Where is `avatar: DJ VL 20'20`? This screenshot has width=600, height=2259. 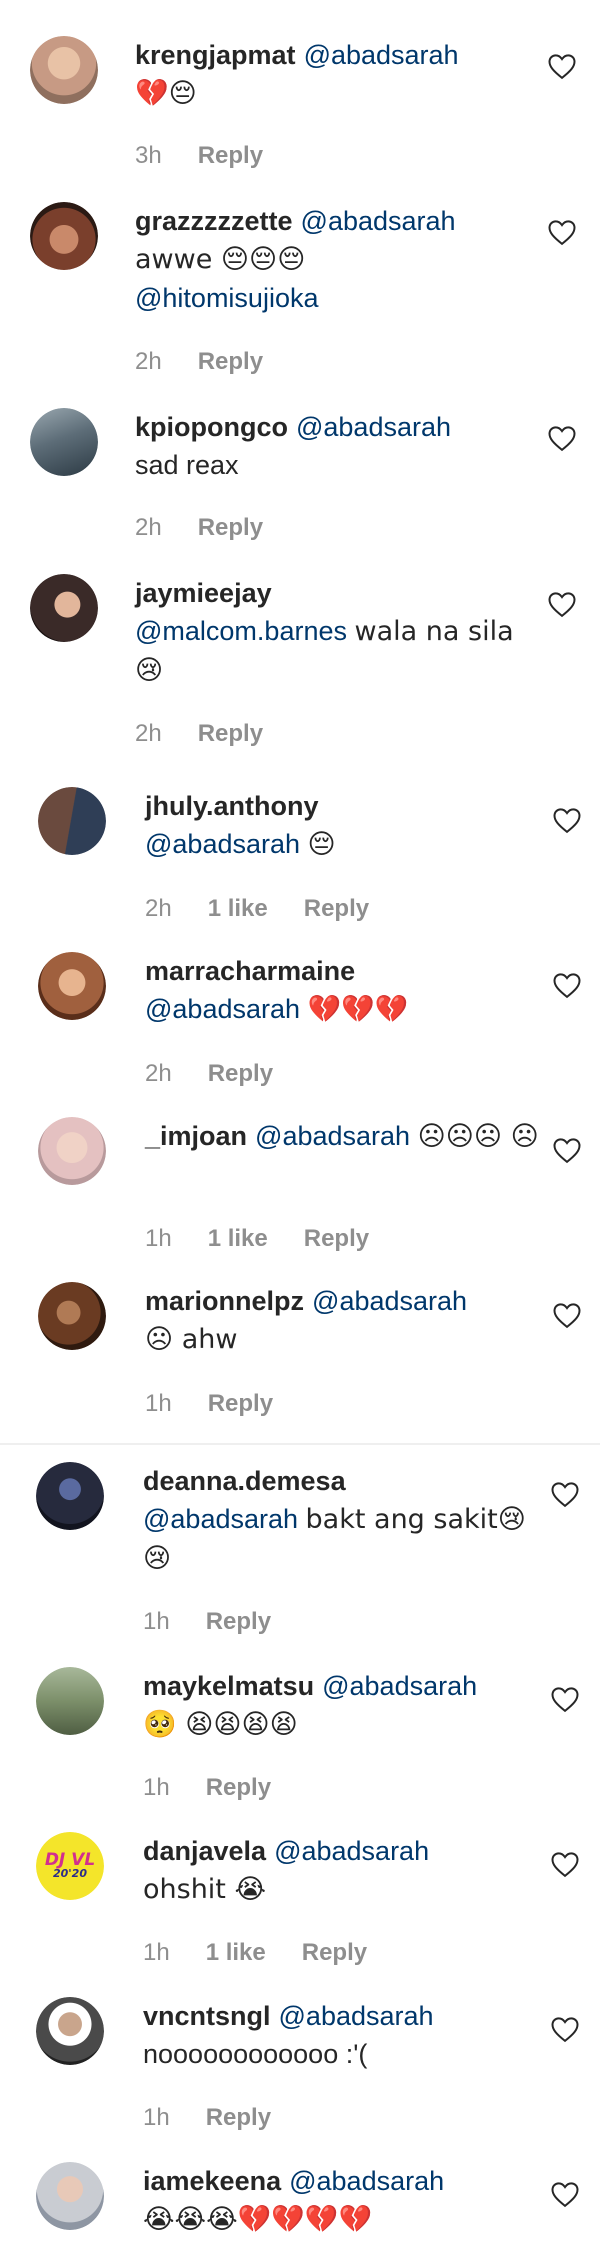 avatar: DJ VL 20'20 is located at coordinates (70, 1866).